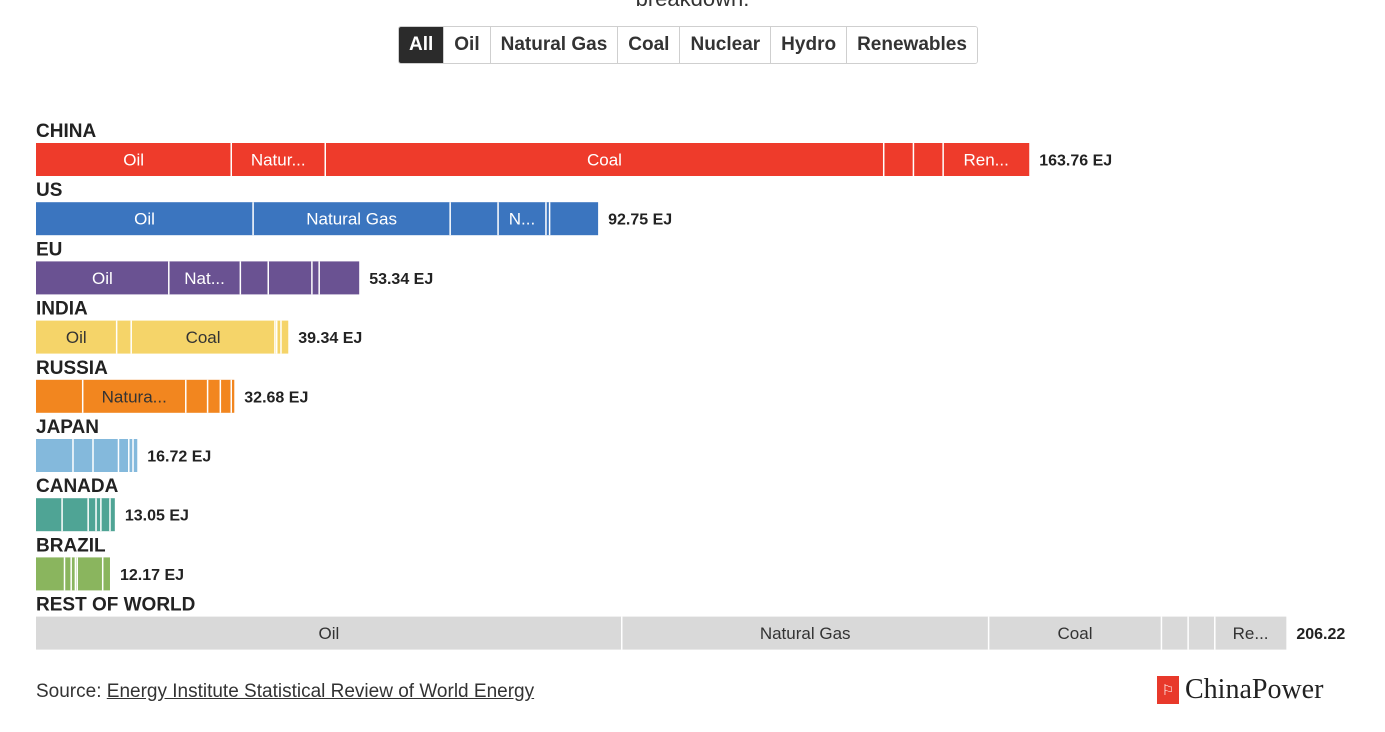  Describe the element at coordinates (72, 368) in the screenshot. I see `country-label: RUSSIA` at that location.